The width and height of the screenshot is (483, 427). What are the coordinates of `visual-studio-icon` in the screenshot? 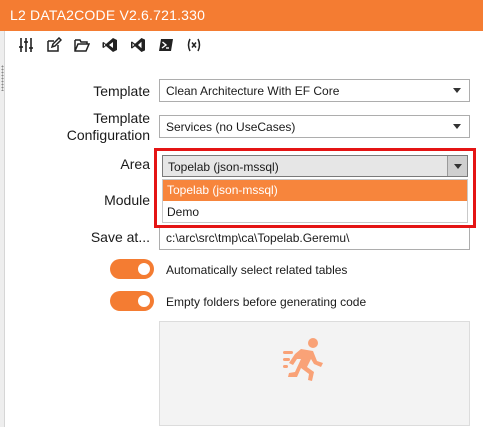 It's located at (110, 45).